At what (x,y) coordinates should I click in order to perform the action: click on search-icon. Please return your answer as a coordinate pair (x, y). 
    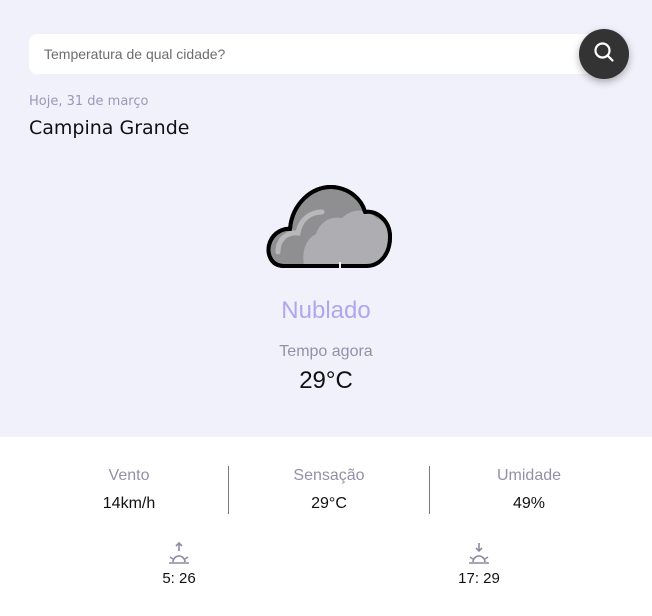
    Looking at the image, I should click on (604, 54).